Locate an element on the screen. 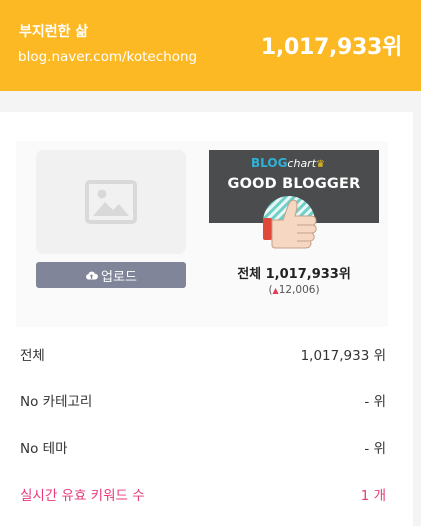 Image resolution: width=421 pixels, height=526 pixels. image-placeholder-icon is located at coordinates (111, 202).